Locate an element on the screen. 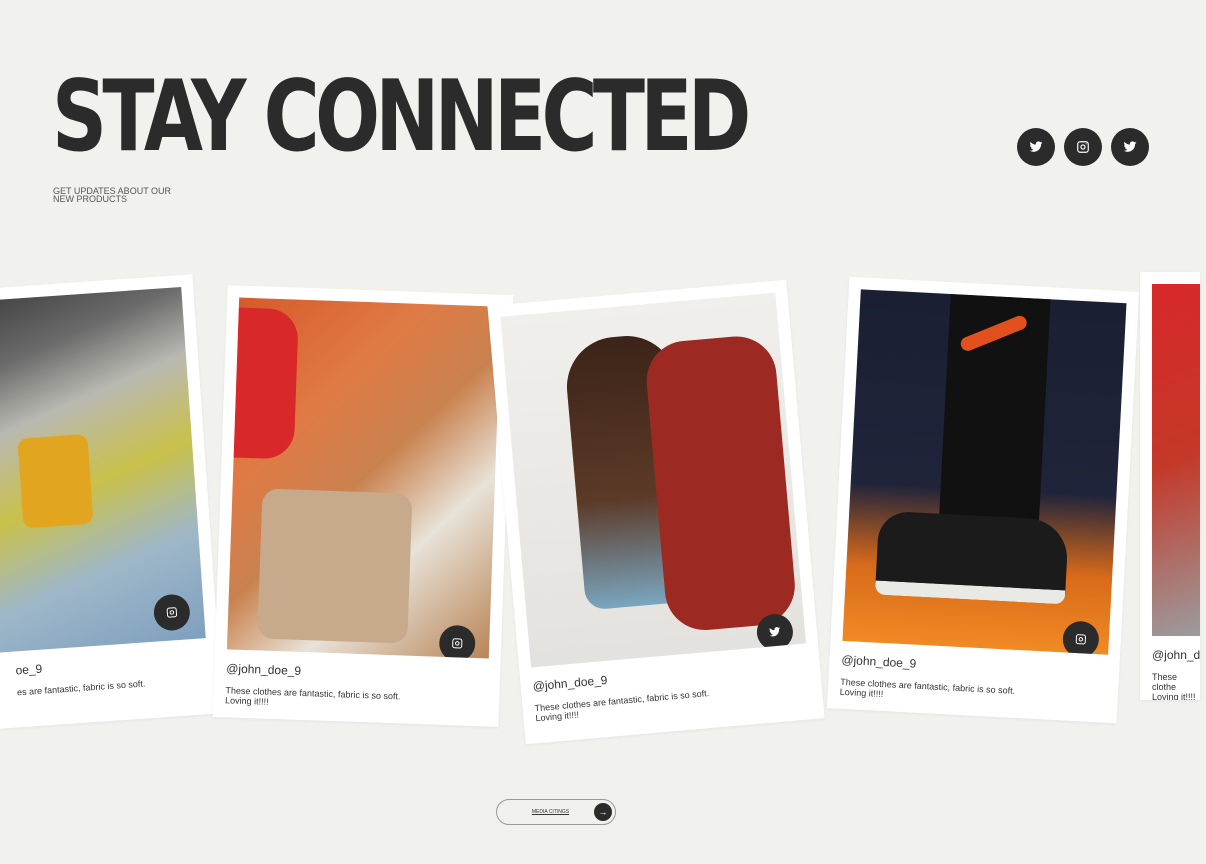  social-links is located at coordinates (1083, 147).